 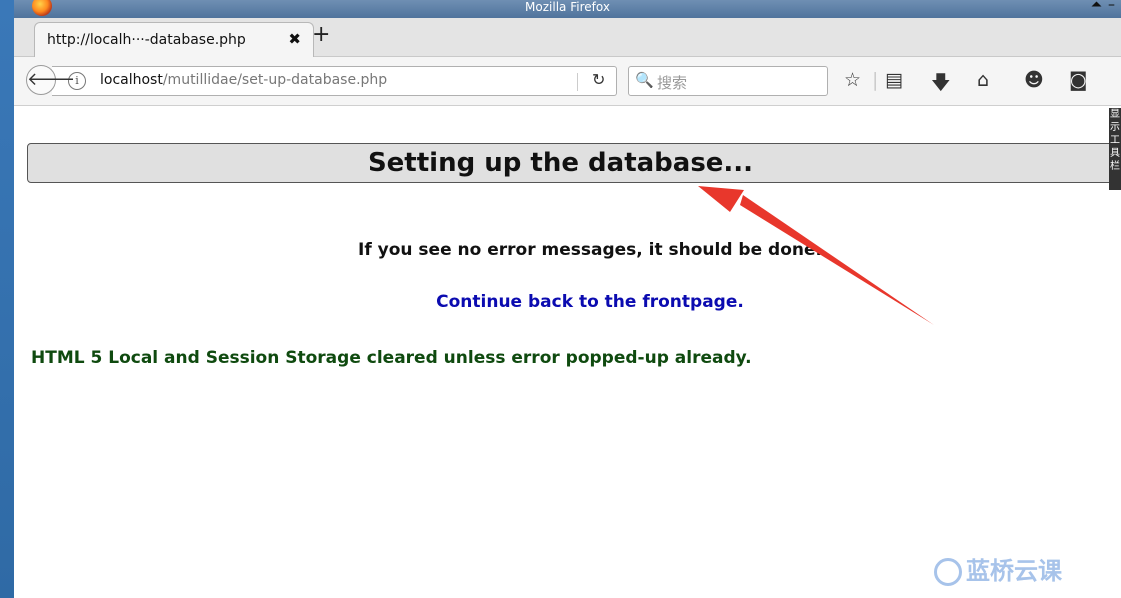 What do you see at coordinates (1115, 149) in the screenshot?
I see `show-toolbar-tooltip: 显示工具栏` at bounding box center [1115, 149].